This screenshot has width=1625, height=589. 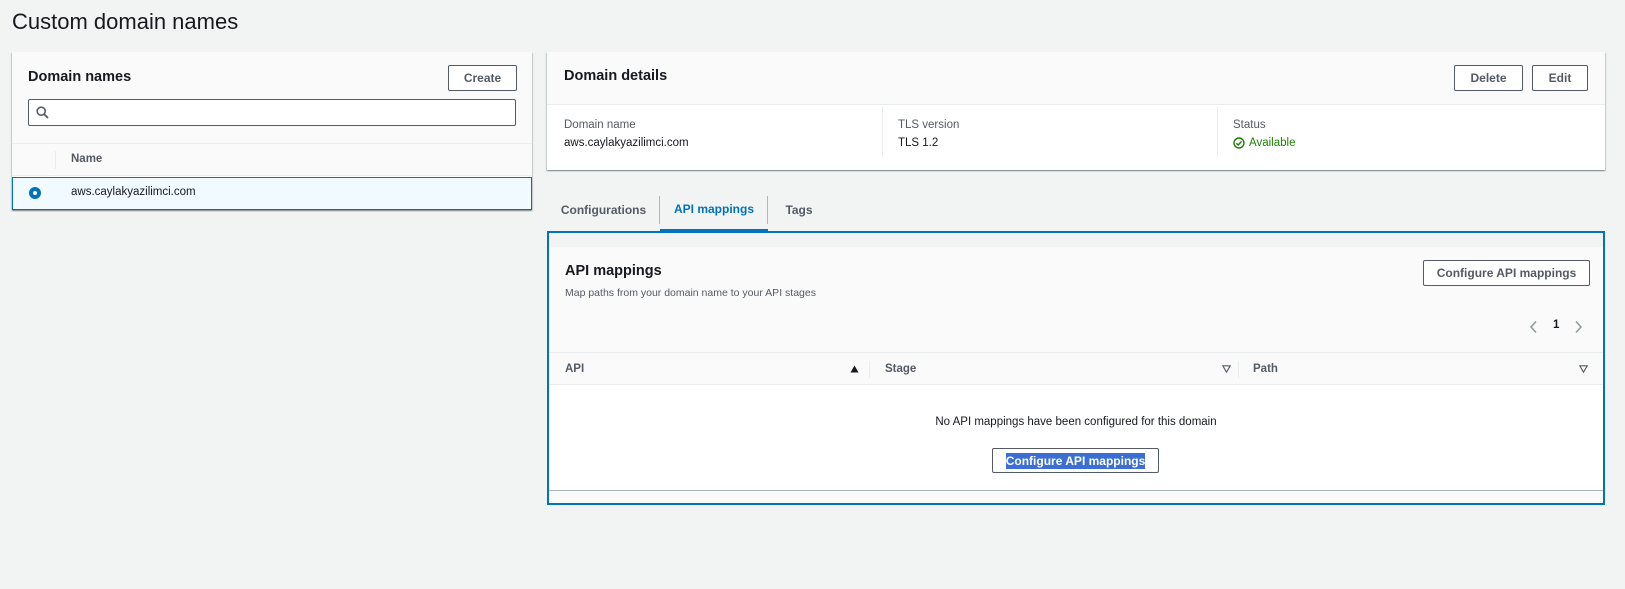 I want to click on tab-bar: Configurations API mappings Tags, so click(x=697, y=210).